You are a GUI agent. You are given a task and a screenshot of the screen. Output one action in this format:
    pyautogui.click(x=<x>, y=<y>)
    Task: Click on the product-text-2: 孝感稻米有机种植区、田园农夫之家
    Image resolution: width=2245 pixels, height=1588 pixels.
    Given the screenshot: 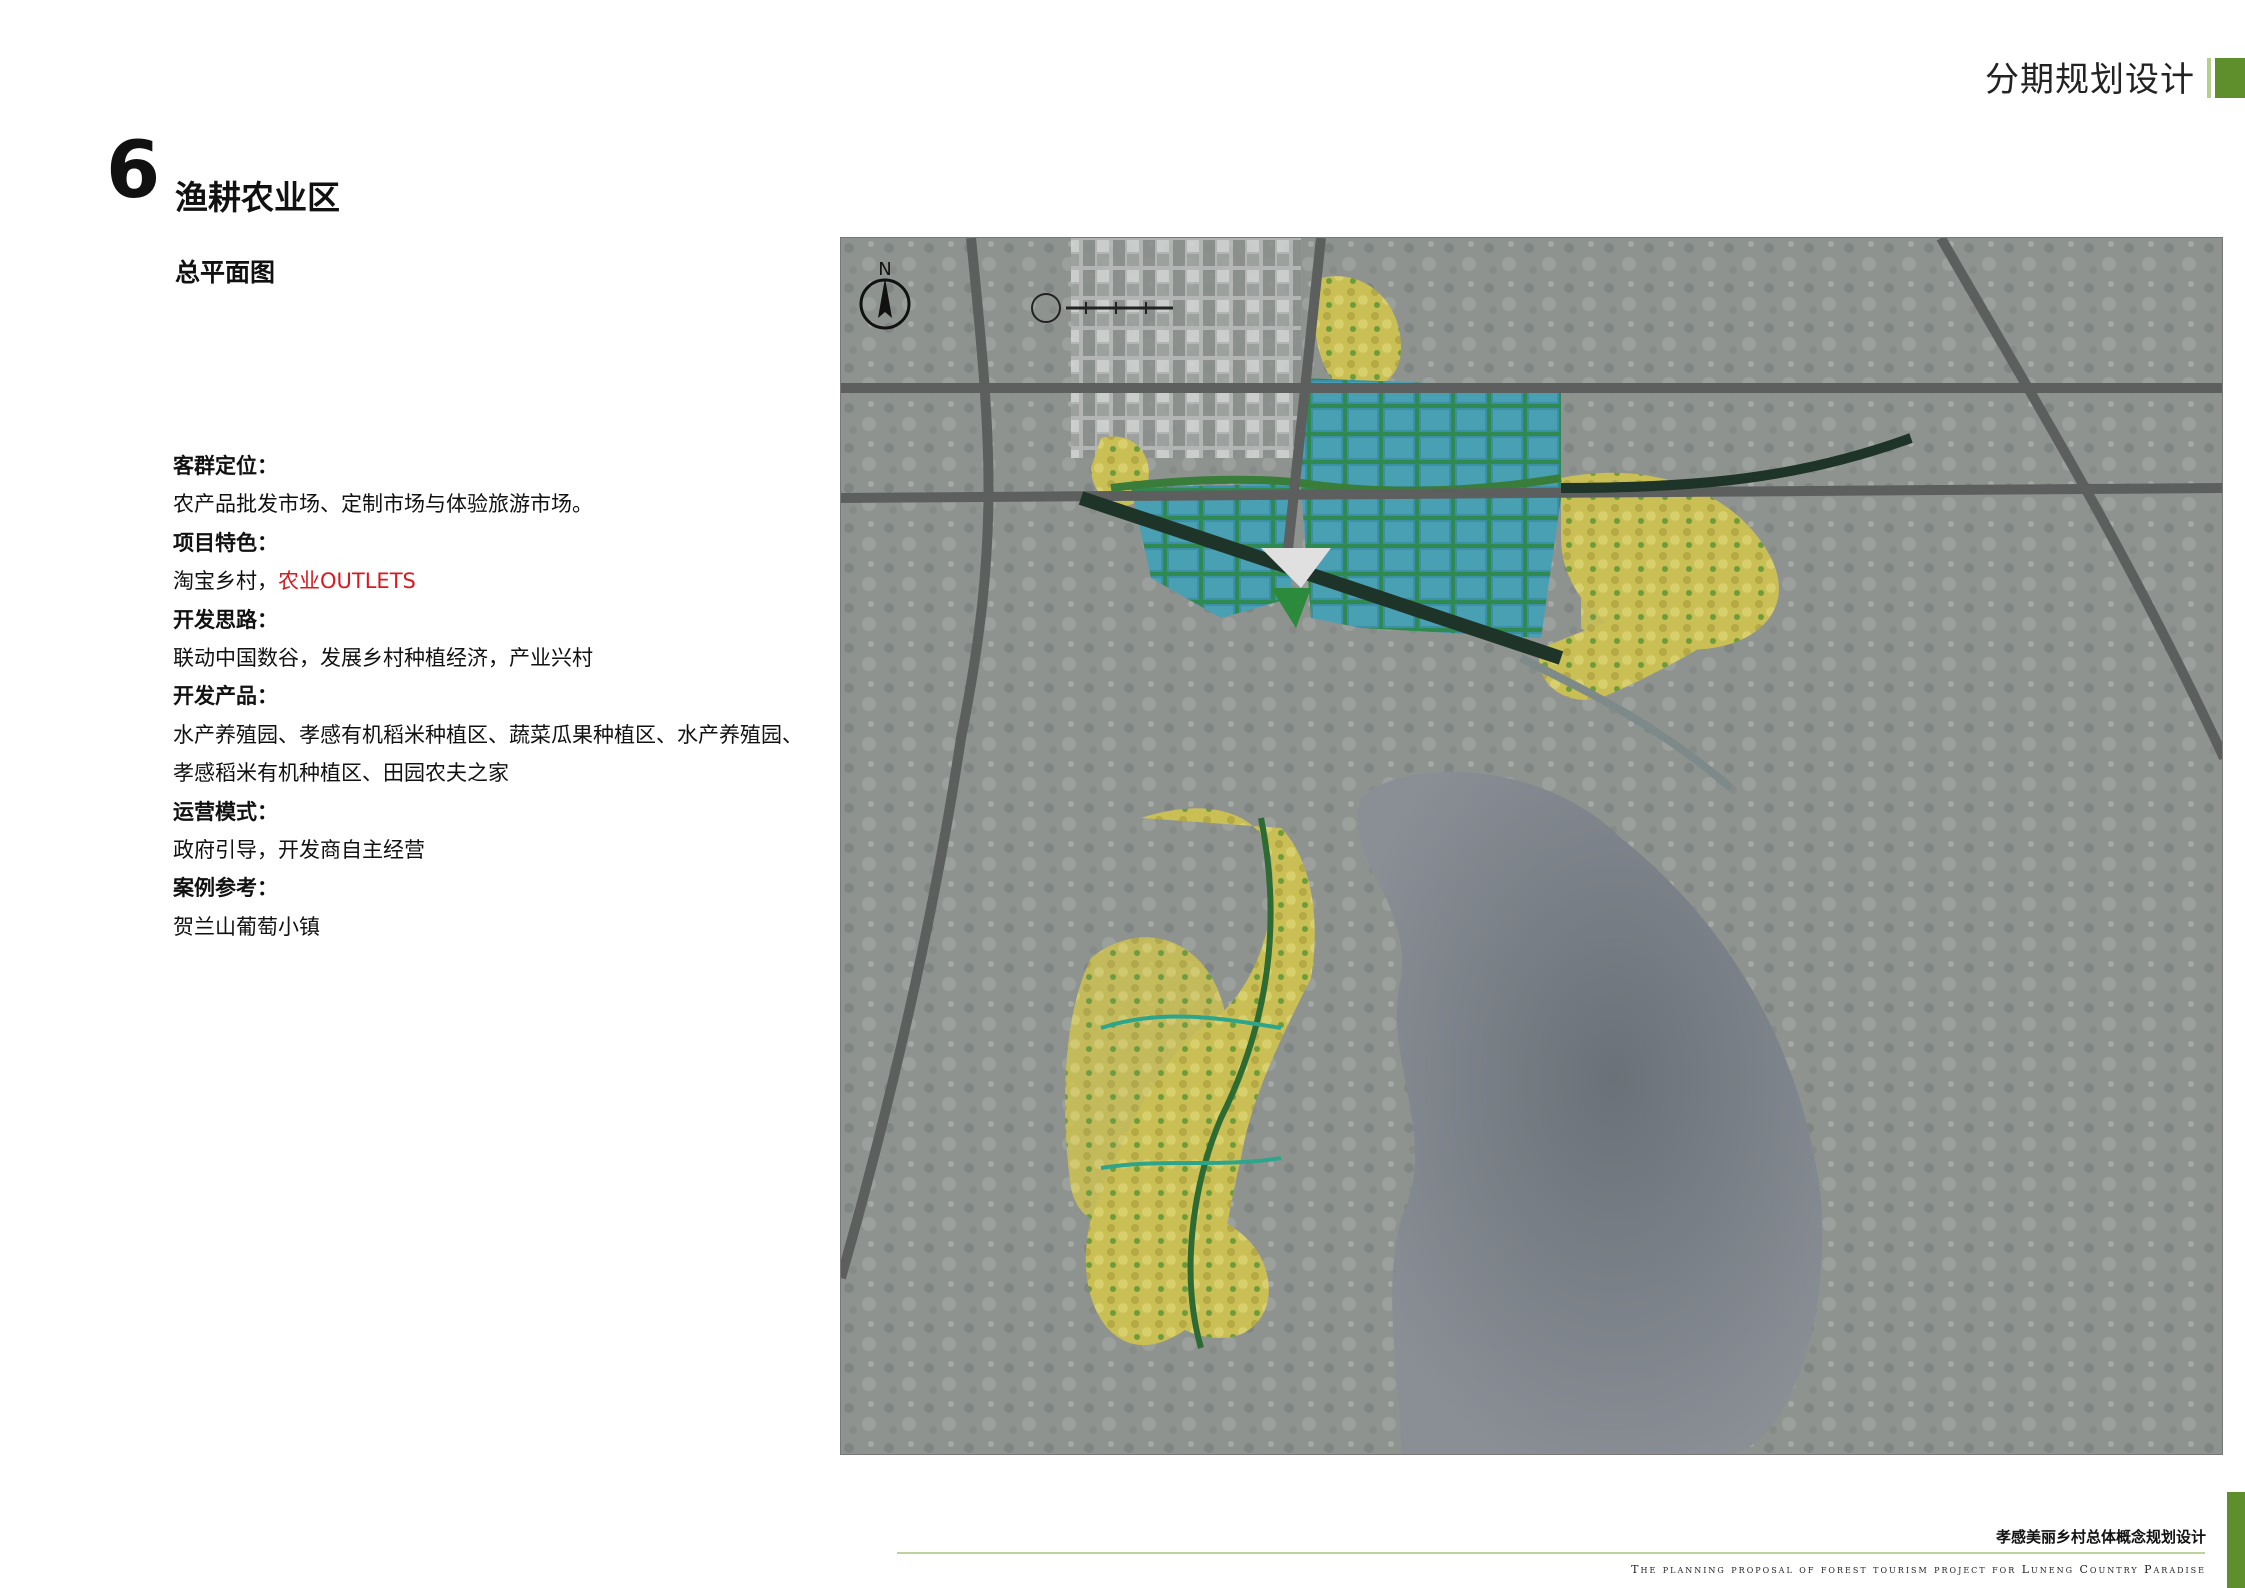 What is the action you would take?
    pyautogui.click(x=341, y=773)
    